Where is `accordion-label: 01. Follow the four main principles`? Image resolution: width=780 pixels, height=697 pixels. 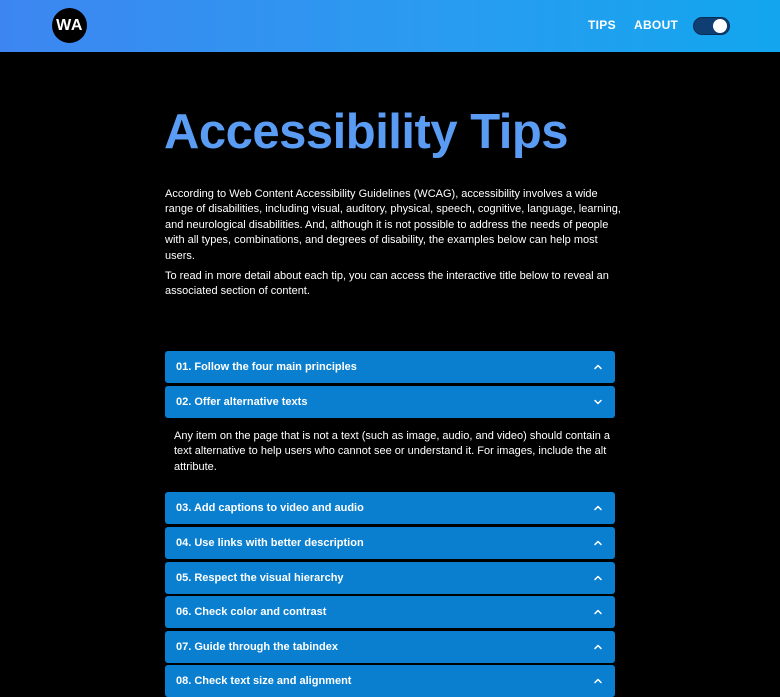
accordion-label: 01. Follow the four main principles is located at coordinates (266, 367).